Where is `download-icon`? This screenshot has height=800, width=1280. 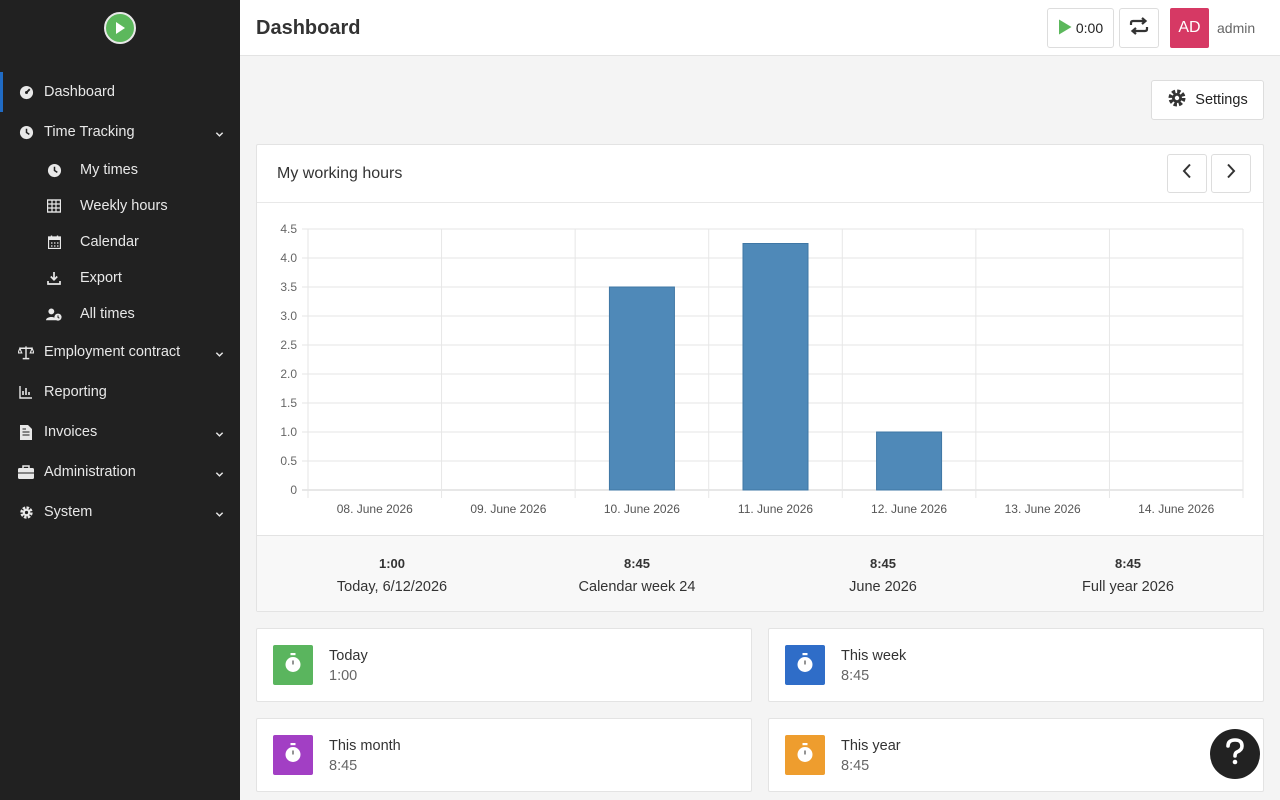 download-icon is located at coordinates (54, 278).